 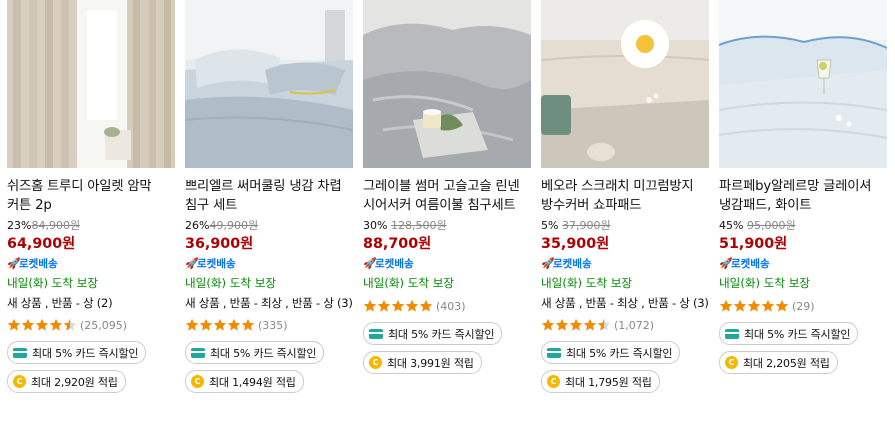 I want to click on price-row: 30% 128,500원, so click(x=447, y=225).